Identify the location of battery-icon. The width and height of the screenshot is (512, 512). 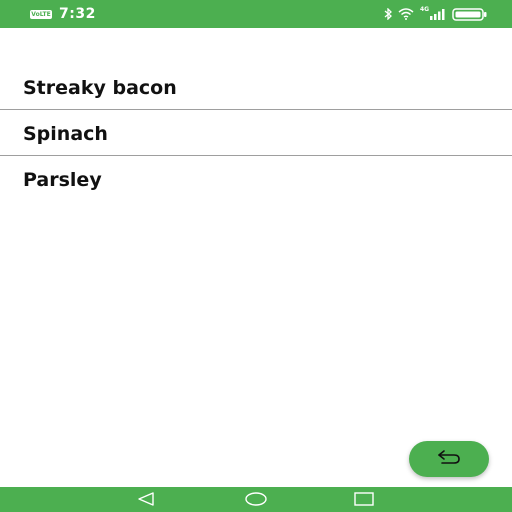
(470, 14).